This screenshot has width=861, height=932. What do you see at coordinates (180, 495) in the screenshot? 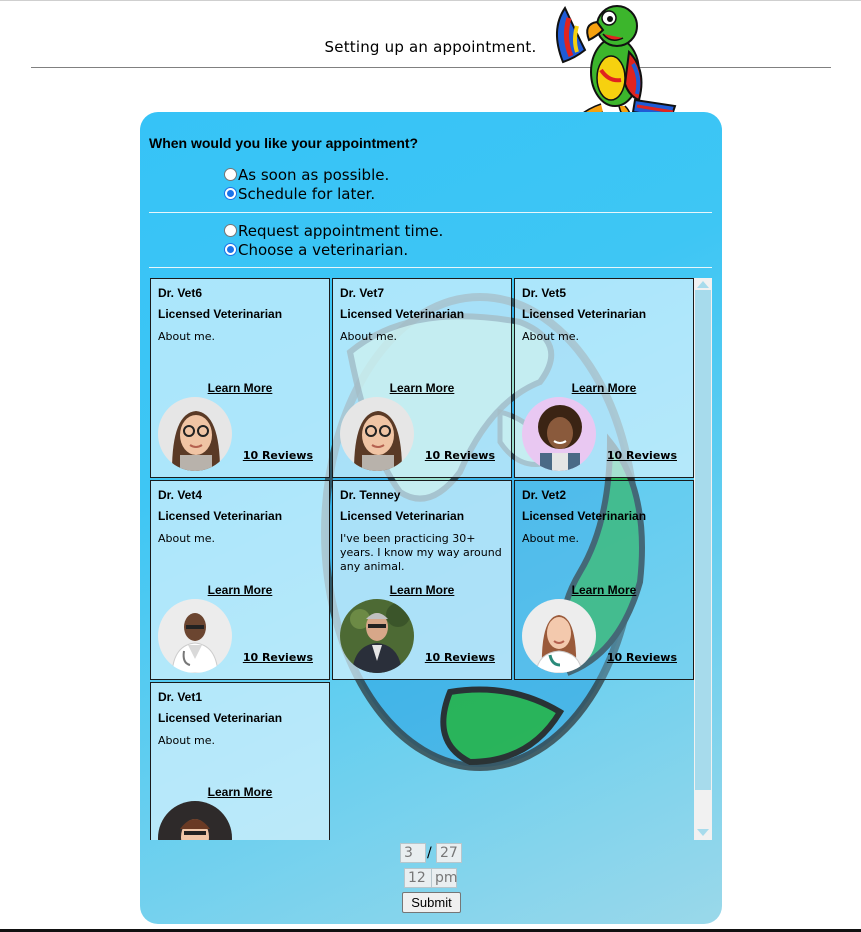
I see `vet-name: Dr. Vet4` at bounding box center [180, 495].